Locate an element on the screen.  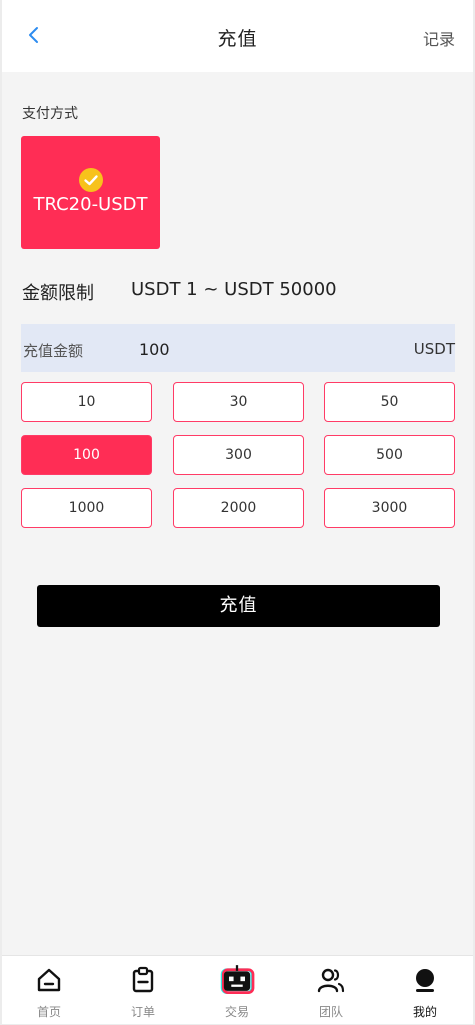
nav-label-mine: 我的 is located at coordinates (424, 1012).